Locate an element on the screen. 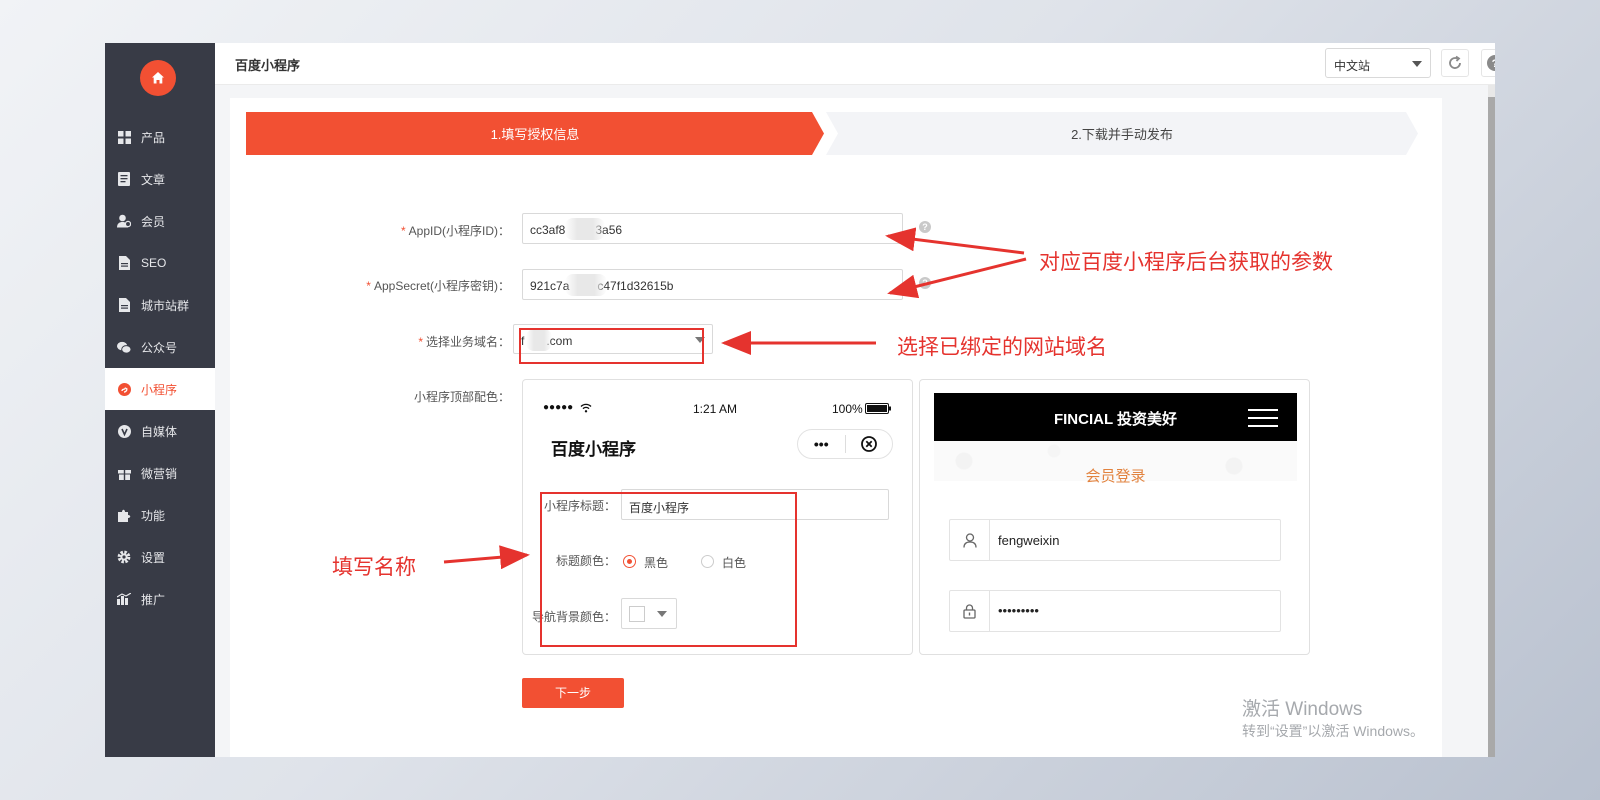 The image size is (1600, 800). annotation-params: 对应百度小程序后台获取的参数 is located at coordinates (1186, 262).